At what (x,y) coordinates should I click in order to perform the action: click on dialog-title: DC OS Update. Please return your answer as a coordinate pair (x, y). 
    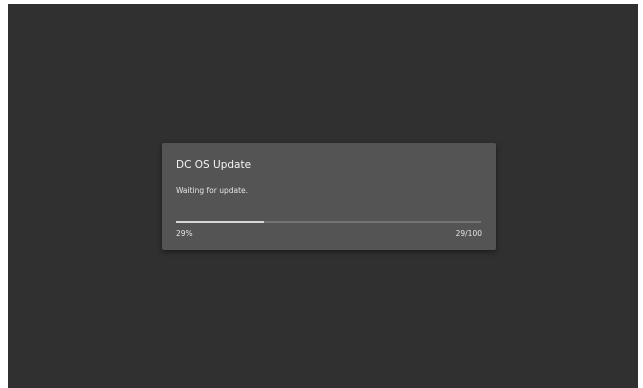
    Looking at the image, I should click on (214, 165).